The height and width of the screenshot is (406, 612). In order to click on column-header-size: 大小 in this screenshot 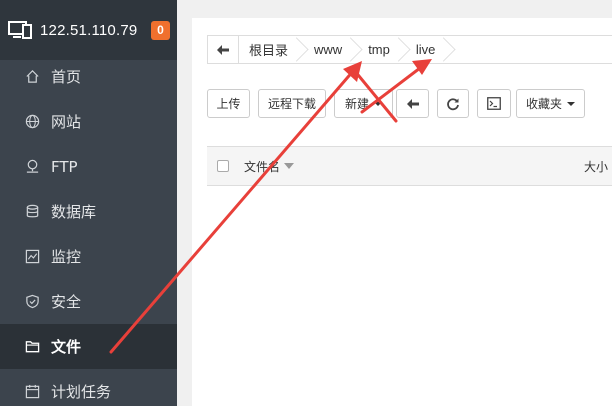, I will do `click(596, 166)`.